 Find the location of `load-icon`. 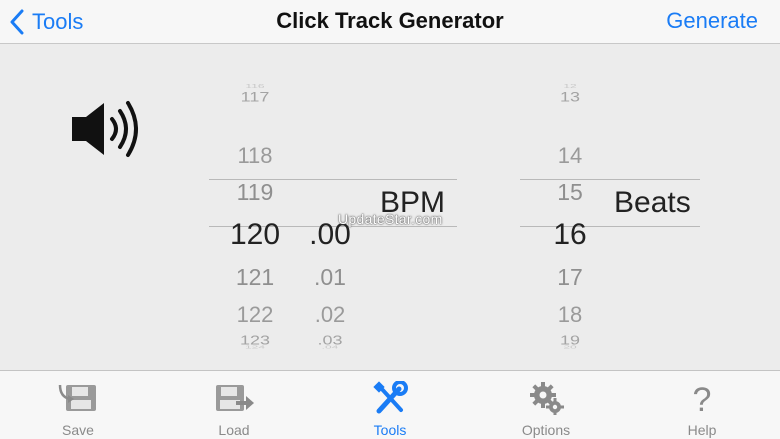

load-icon is located at coordinates (235, 398).